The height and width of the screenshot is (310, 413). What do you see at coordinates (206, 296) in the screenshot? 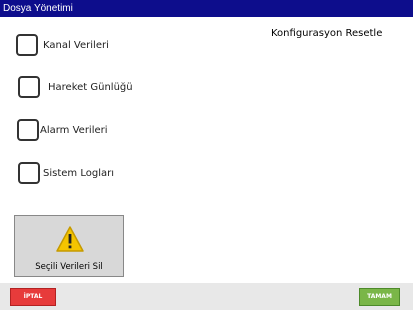
I see `footer-bar` at bounding box center [206, 296].